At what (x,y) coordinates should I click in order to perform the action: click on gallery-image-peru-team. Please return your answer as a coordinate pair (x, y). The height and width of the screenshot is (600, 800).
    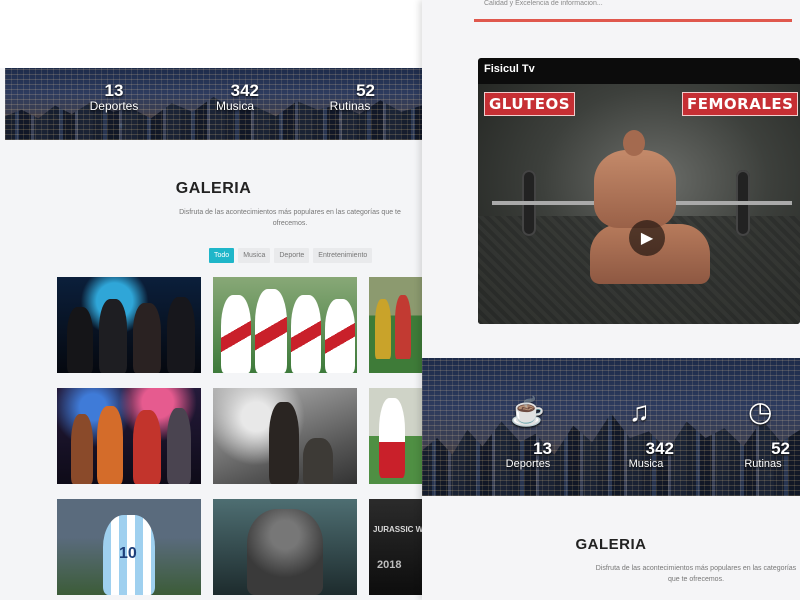
    Looking at the image, I should click on (285, 325).